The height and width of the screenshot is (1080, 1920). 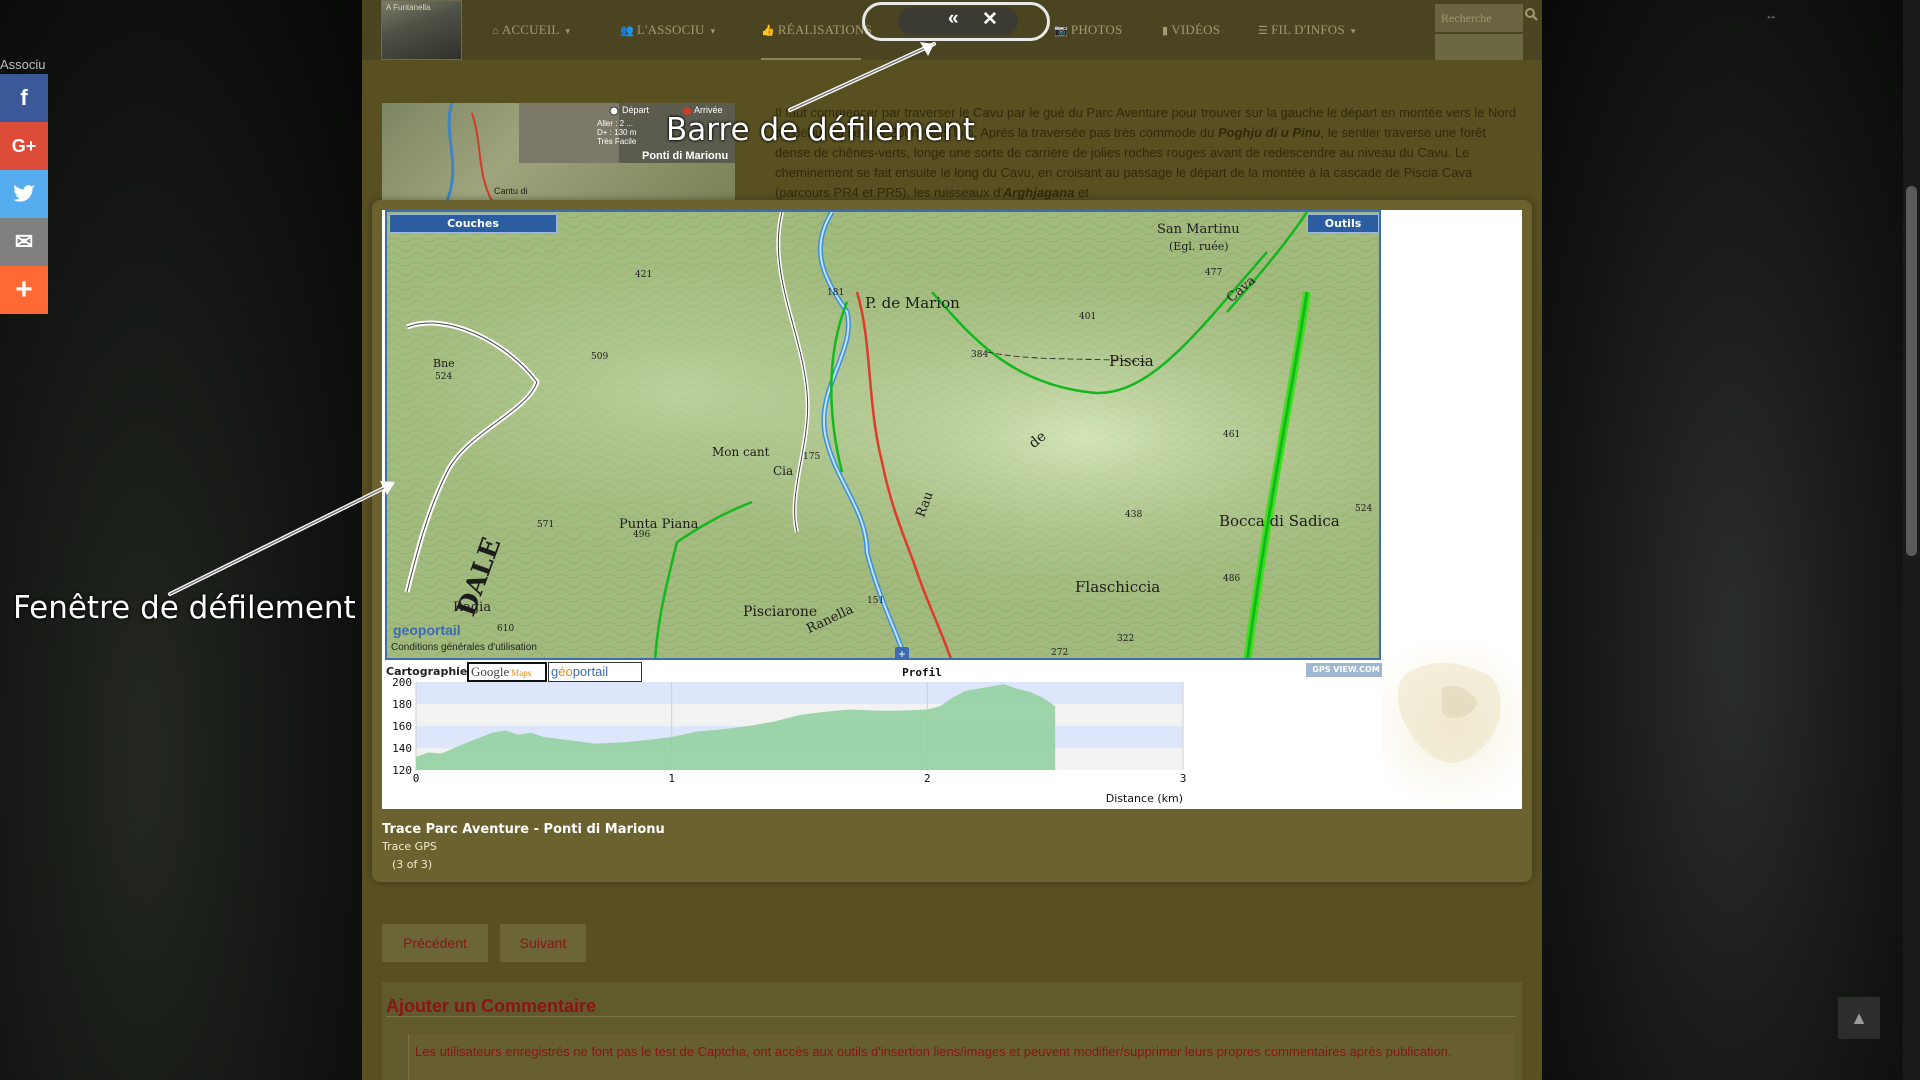 I want to click on map-label: P. de Marion, so click(x=912, y=303).